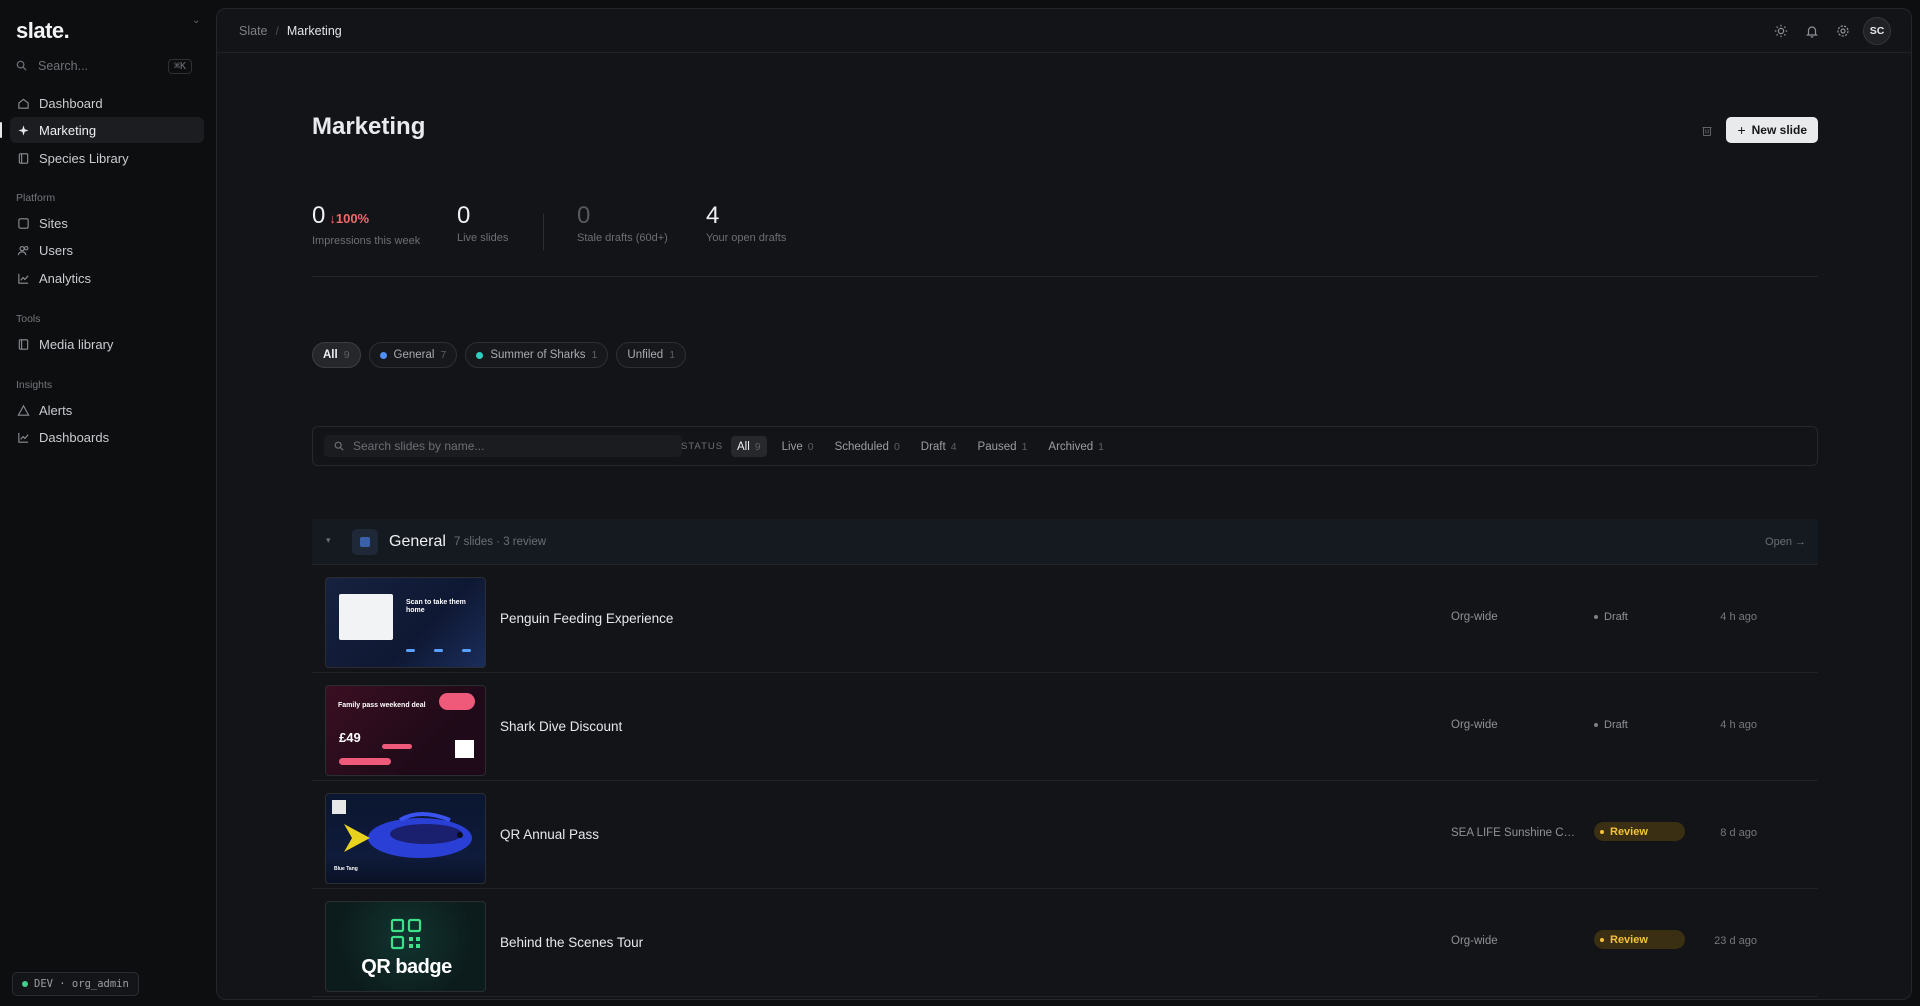 This screenshot has height=1006, width=1920. What do you see at coordinates (71, 103) in the screenshot?
I see `sidebar-item-label: Dashboard` at bounding box center [71, 103].